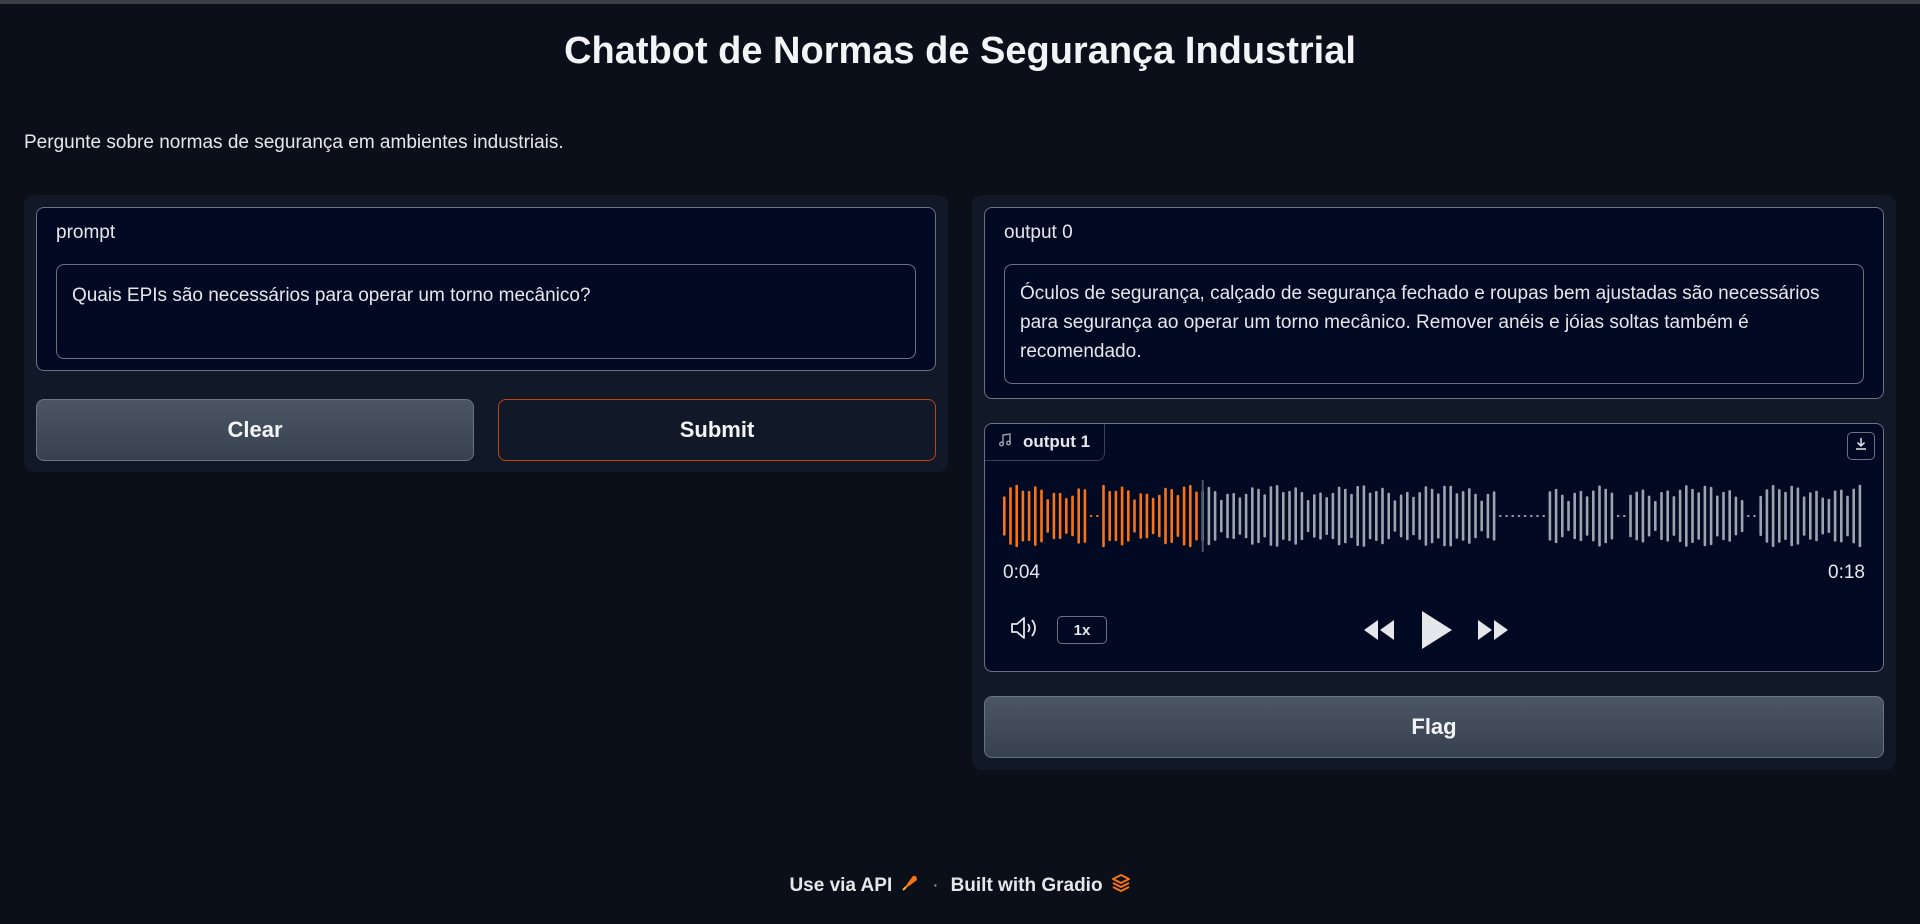 This screenshot has width=1920, height=924. Describe the element at coordinates (1026, 885) in the screenshot. I see `built-with-gradio-label: Built with Gradio` at that location.